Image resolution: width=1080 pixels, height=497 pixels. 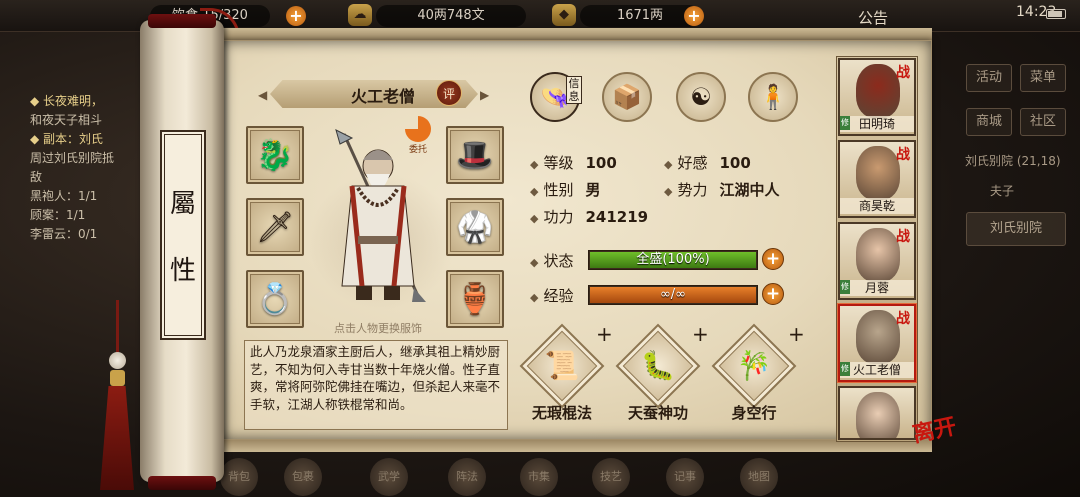 What do you see at coordinates (1043, 122) in the screenshot?
I see `community-button: 社区` at bounding box center [1043, 122].